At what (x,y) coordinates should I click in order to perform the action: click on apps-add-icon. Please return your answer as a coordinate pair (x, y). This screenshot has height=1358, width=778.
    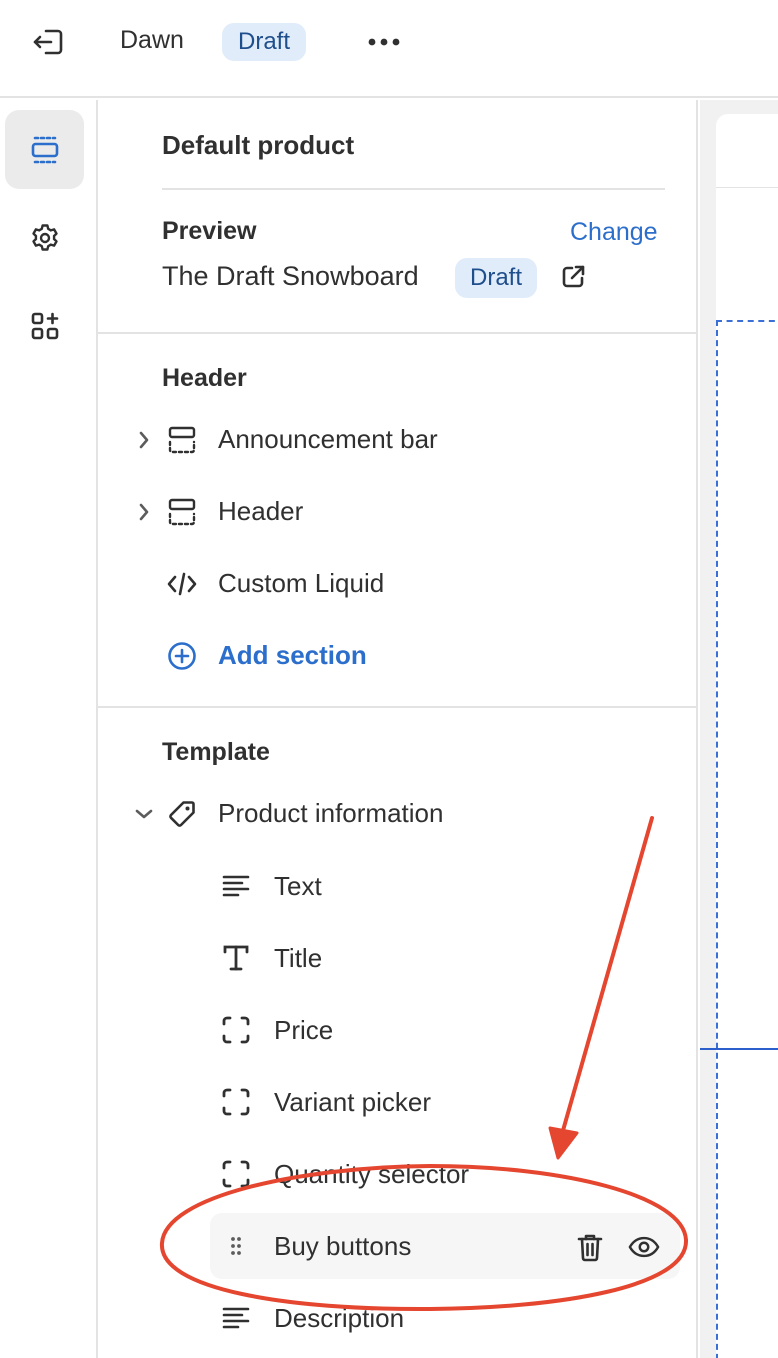
    Looking at the image, I should click on (44, 325).